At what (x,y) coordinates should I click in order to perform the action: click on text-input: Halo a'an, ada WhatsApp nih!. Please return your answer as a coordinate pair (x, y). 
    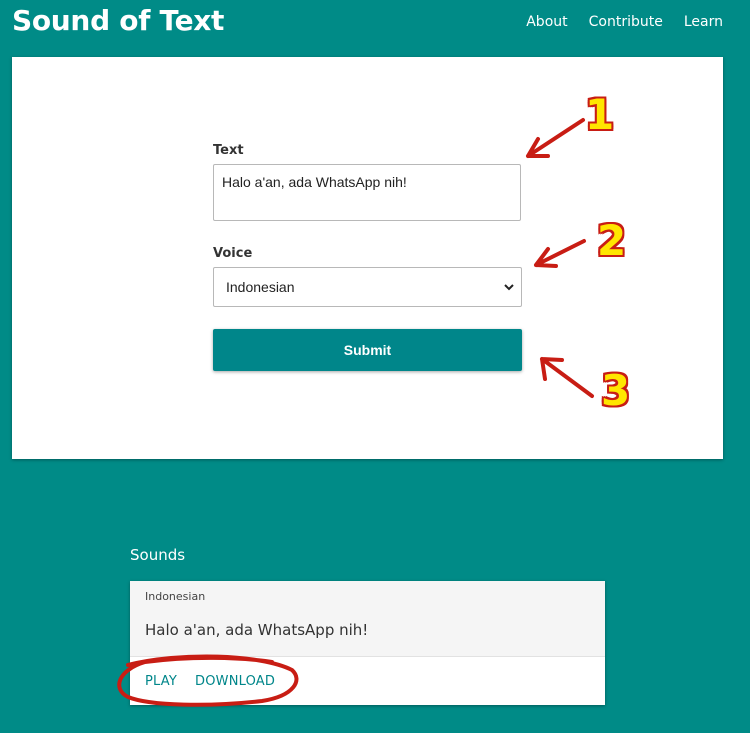
    Looking at the image, I should click on (367, 192).